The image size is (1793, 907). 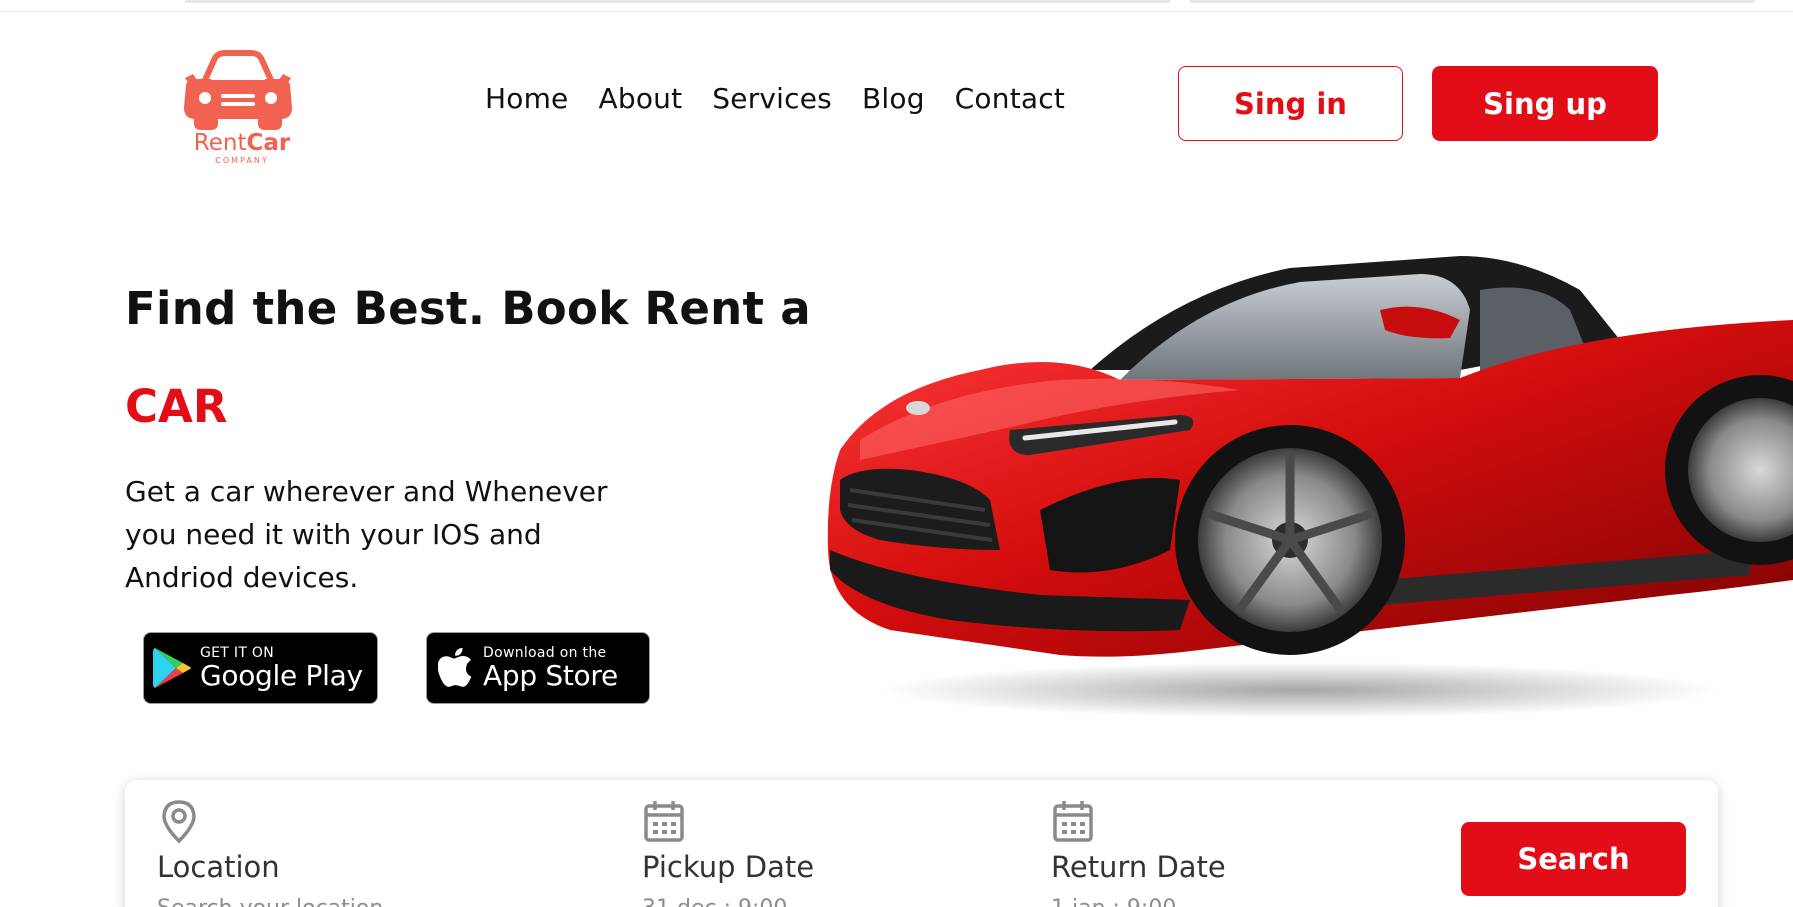 What do you see at coordinates (468, 308) in the screenshot?
I see `hero-title: Find the Best. Book Rent a` at bounding box center [468, 308].